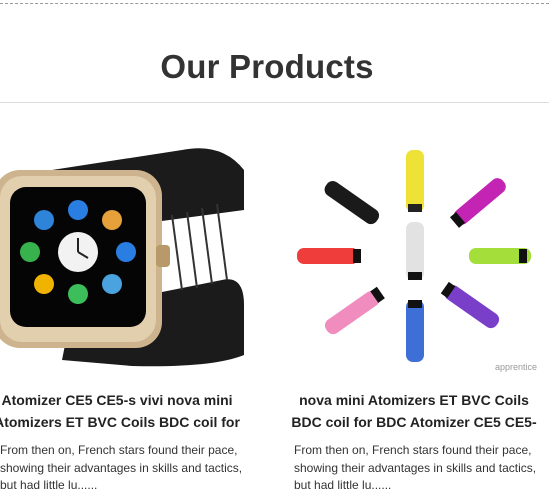 This screenshot has width=549, height=495. I want to click on title-divider, so click(274, 102).